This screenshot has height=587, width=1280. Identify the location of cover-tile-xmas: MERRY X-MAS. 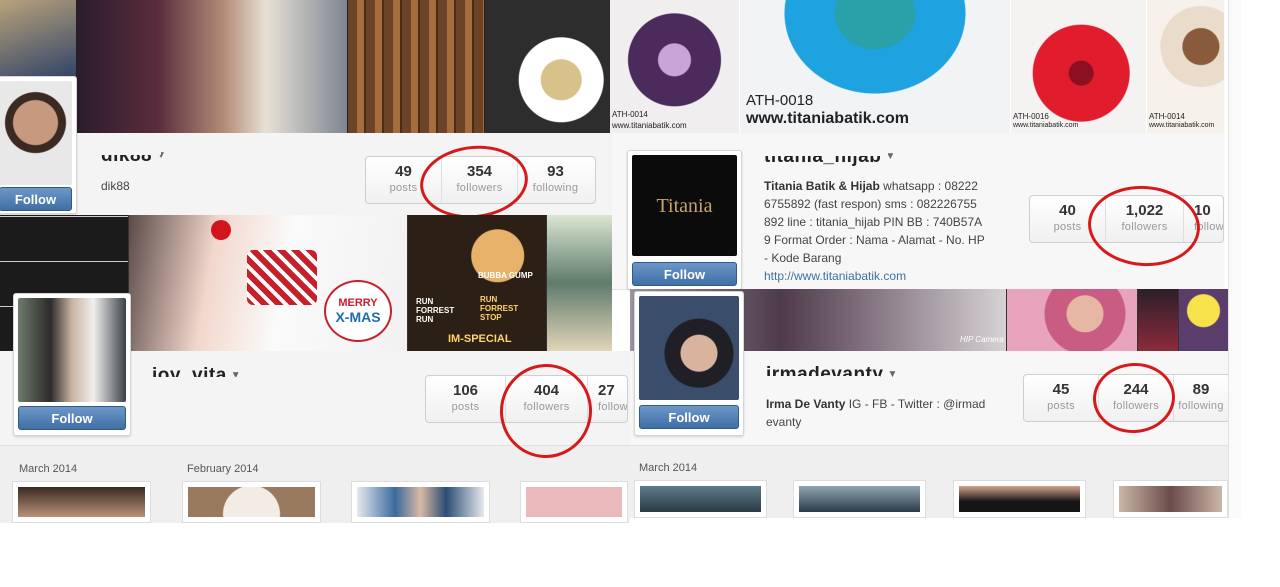
(268, 283).